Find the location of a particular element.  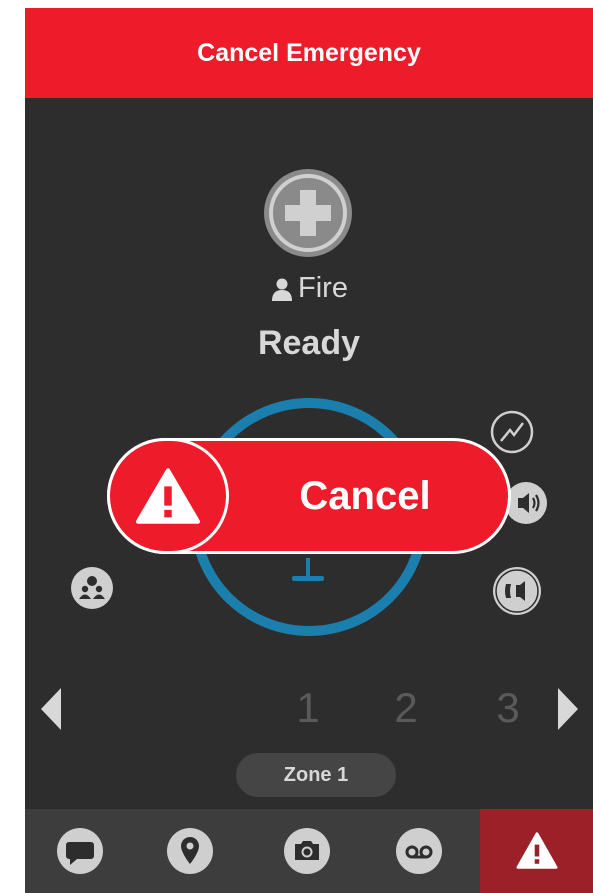

group-location-icon is located at coordinates (92, 588).